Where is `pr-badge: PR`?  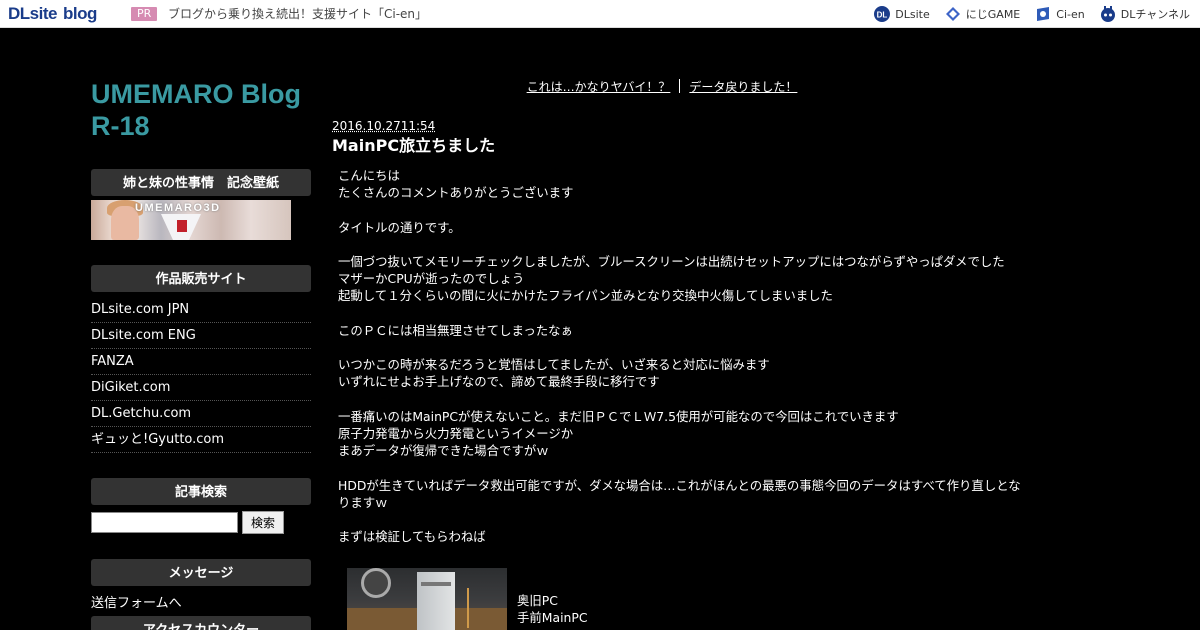 pr-badge: PR is located at coordinates (144, 14).